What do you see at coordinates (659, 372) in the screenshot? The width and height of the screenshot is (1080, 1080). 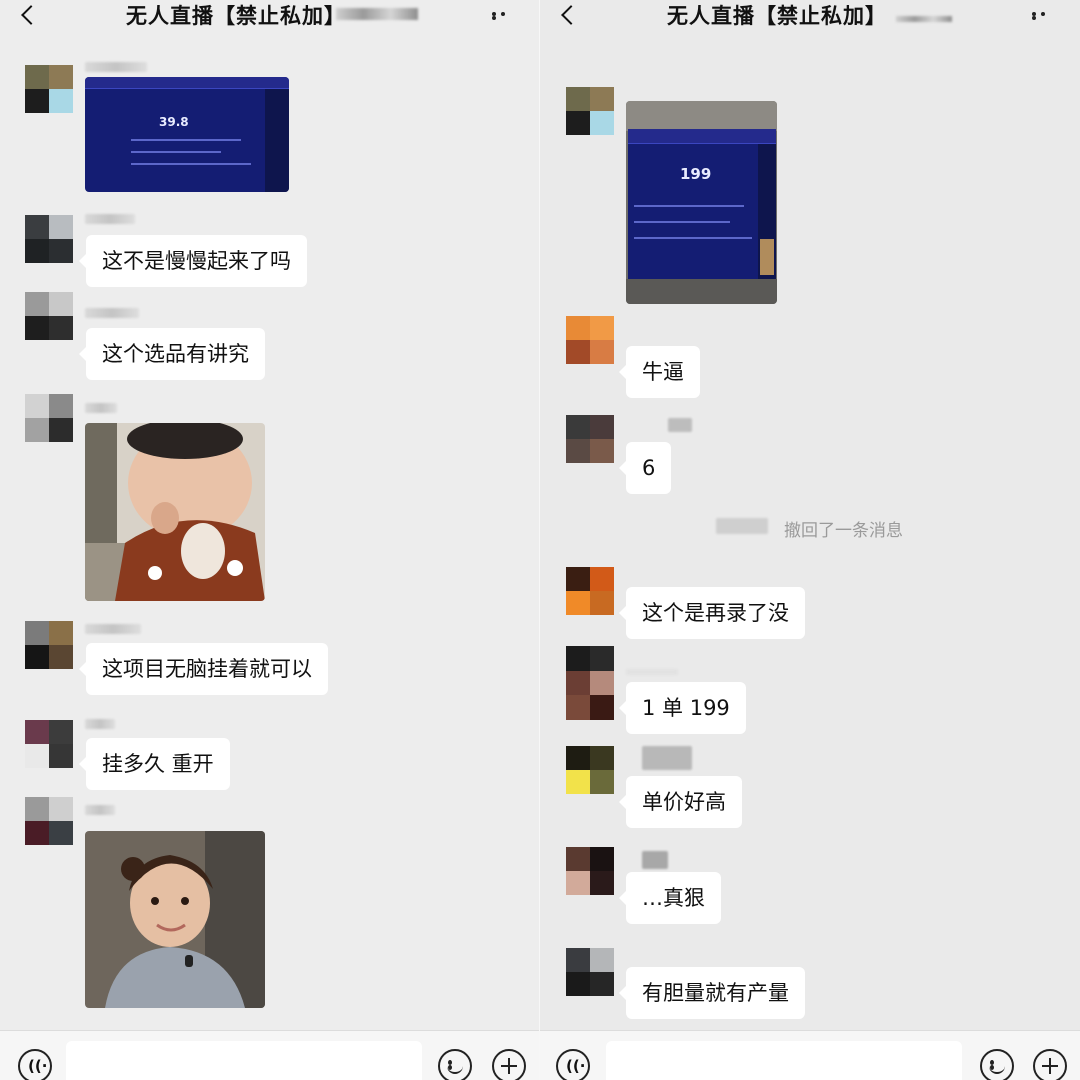 I see `message-bubble: 牛逼` at bounding box center [659, 372].